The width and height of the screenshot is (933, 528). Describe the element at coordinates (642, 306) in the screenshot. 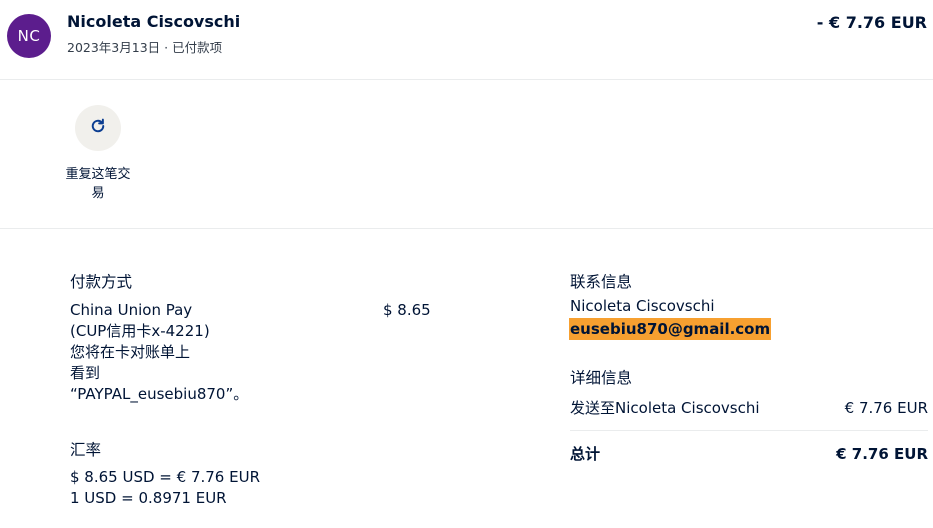

I see `contact-name: Nicoleta Ciscovschi` at that location.